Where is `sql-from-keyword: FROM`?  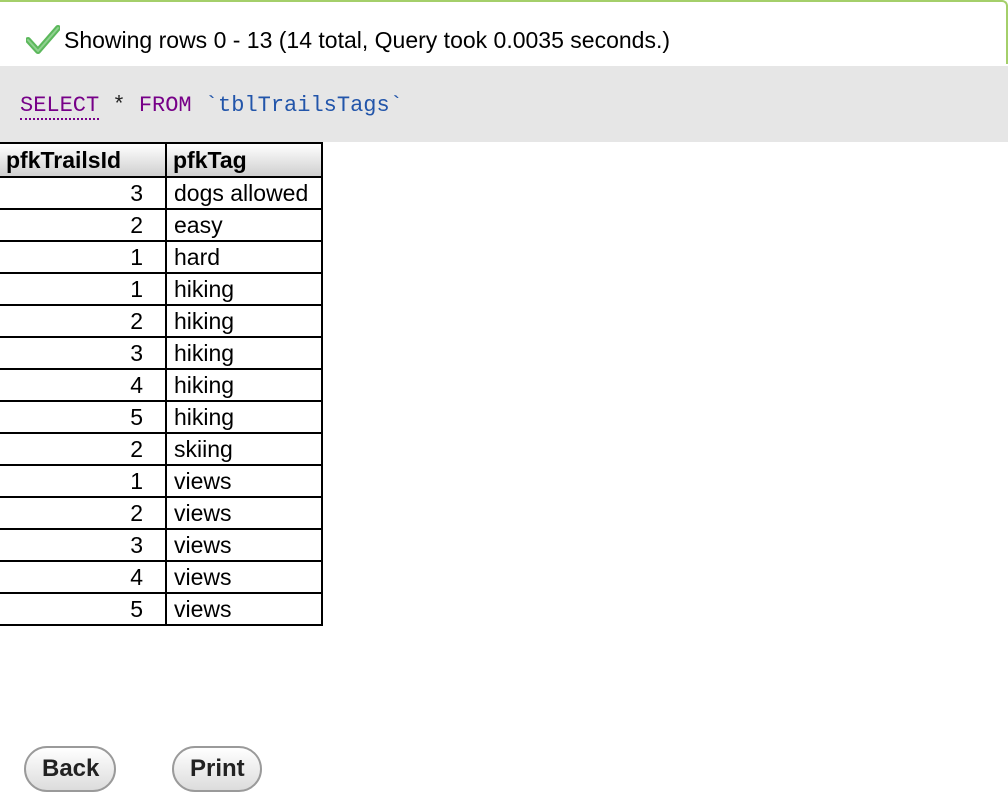 sql-from-keyword: FROM is located at coordinates (165, 105).